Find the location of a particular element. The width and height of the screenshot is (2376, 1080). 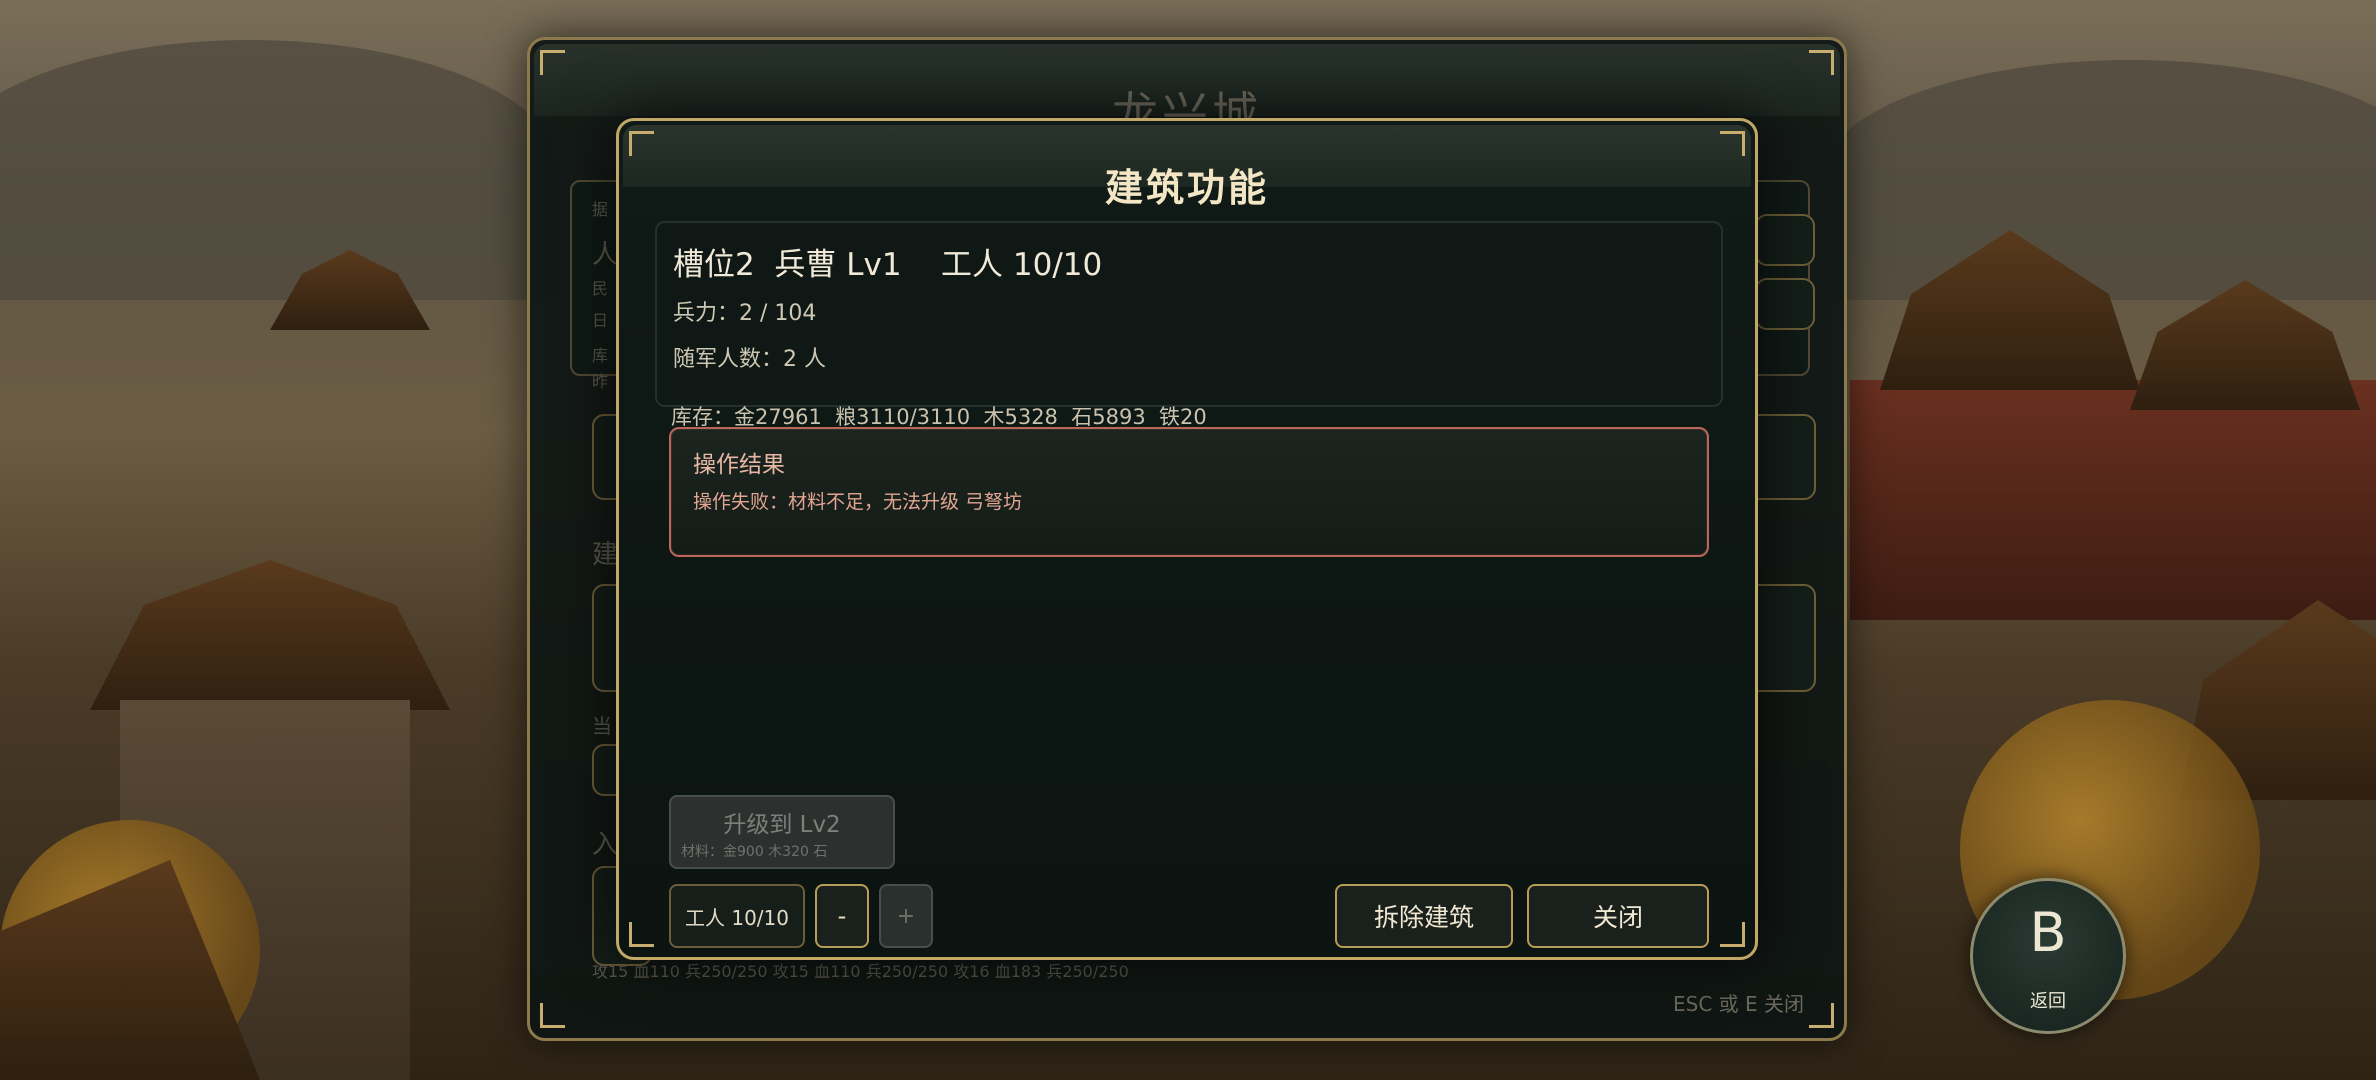

section-label: 当 is located at coordinates (602, 726).